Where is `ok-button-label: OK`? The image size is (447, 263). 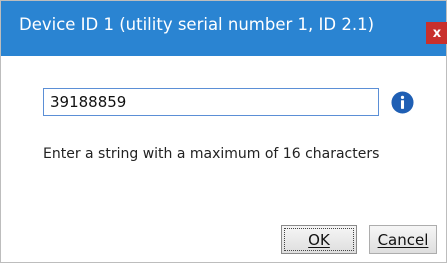
ok-button-label: OK is located at coordinates (319, 239).